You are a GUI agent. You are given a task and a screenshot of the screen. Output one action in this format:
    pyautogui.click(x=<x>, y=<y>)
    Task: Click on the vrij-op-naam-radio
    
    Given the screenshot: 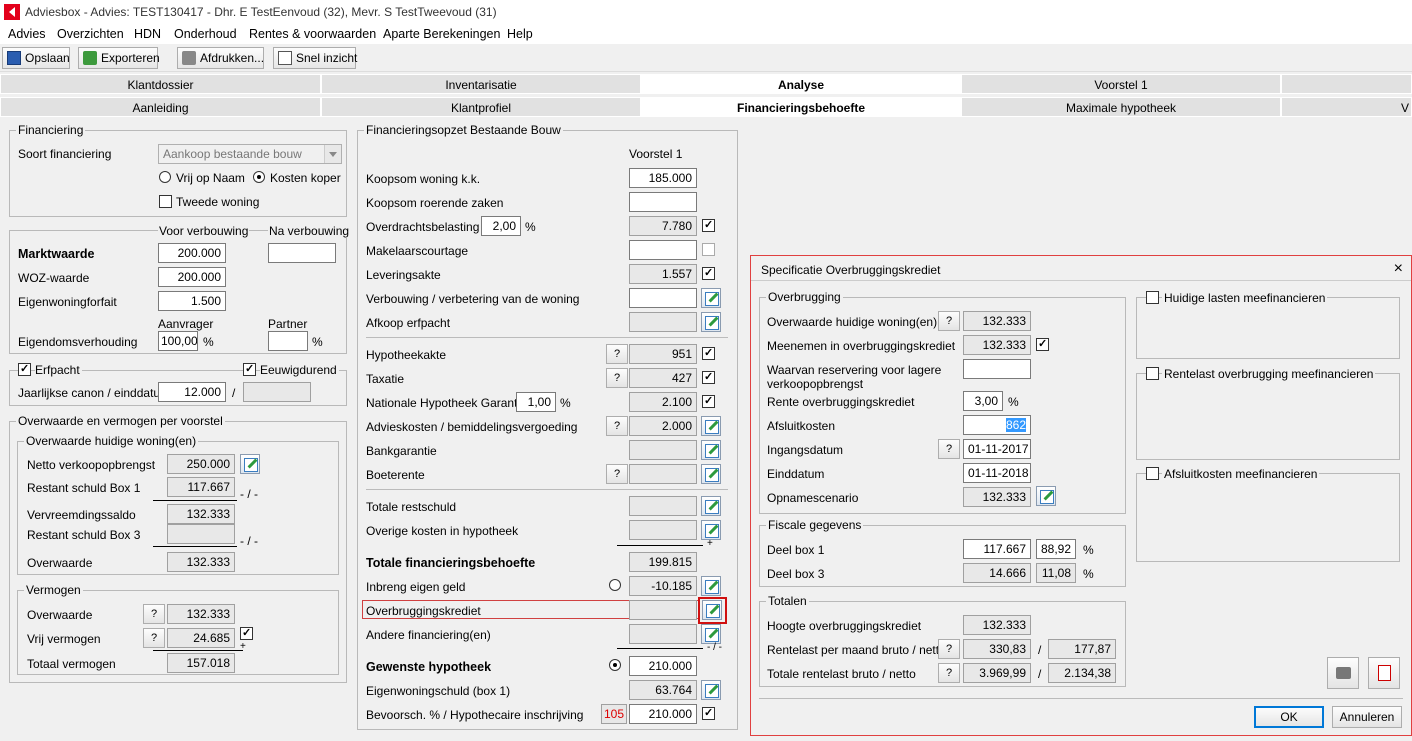 What is the action you would take?
    pyautogui.click(x=165, y=177)
    